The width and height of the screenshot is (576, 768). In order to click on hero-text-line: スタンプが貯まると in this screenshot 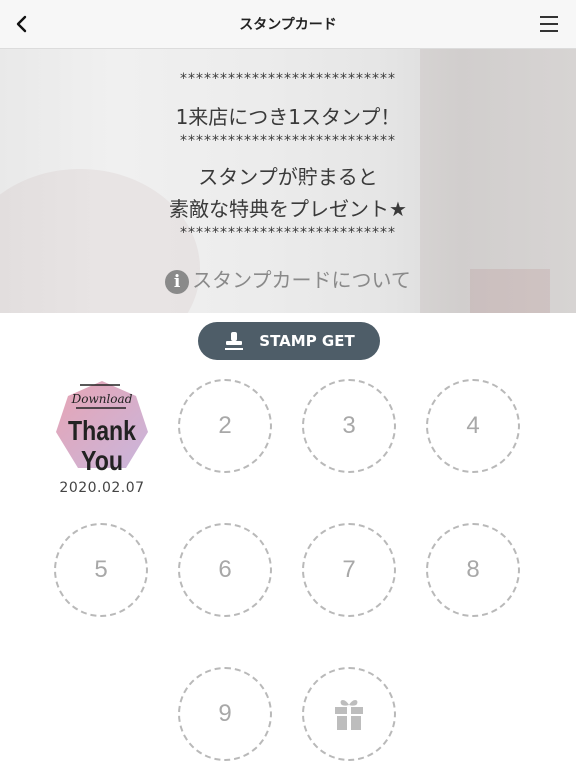, I will do `click(288, 177)`.